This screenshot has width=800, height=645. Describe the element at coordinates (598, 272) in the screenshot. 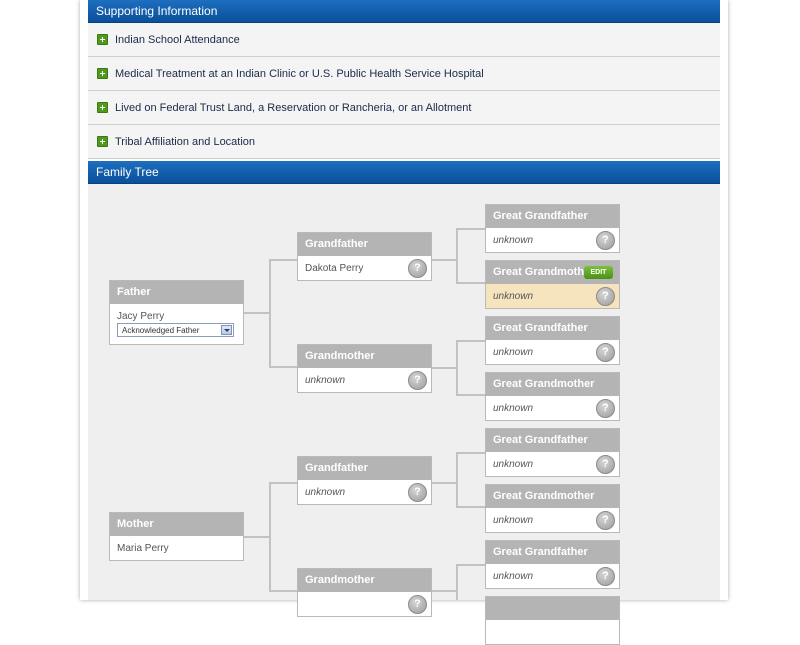

I see `edit-button: EDIT` at that location.